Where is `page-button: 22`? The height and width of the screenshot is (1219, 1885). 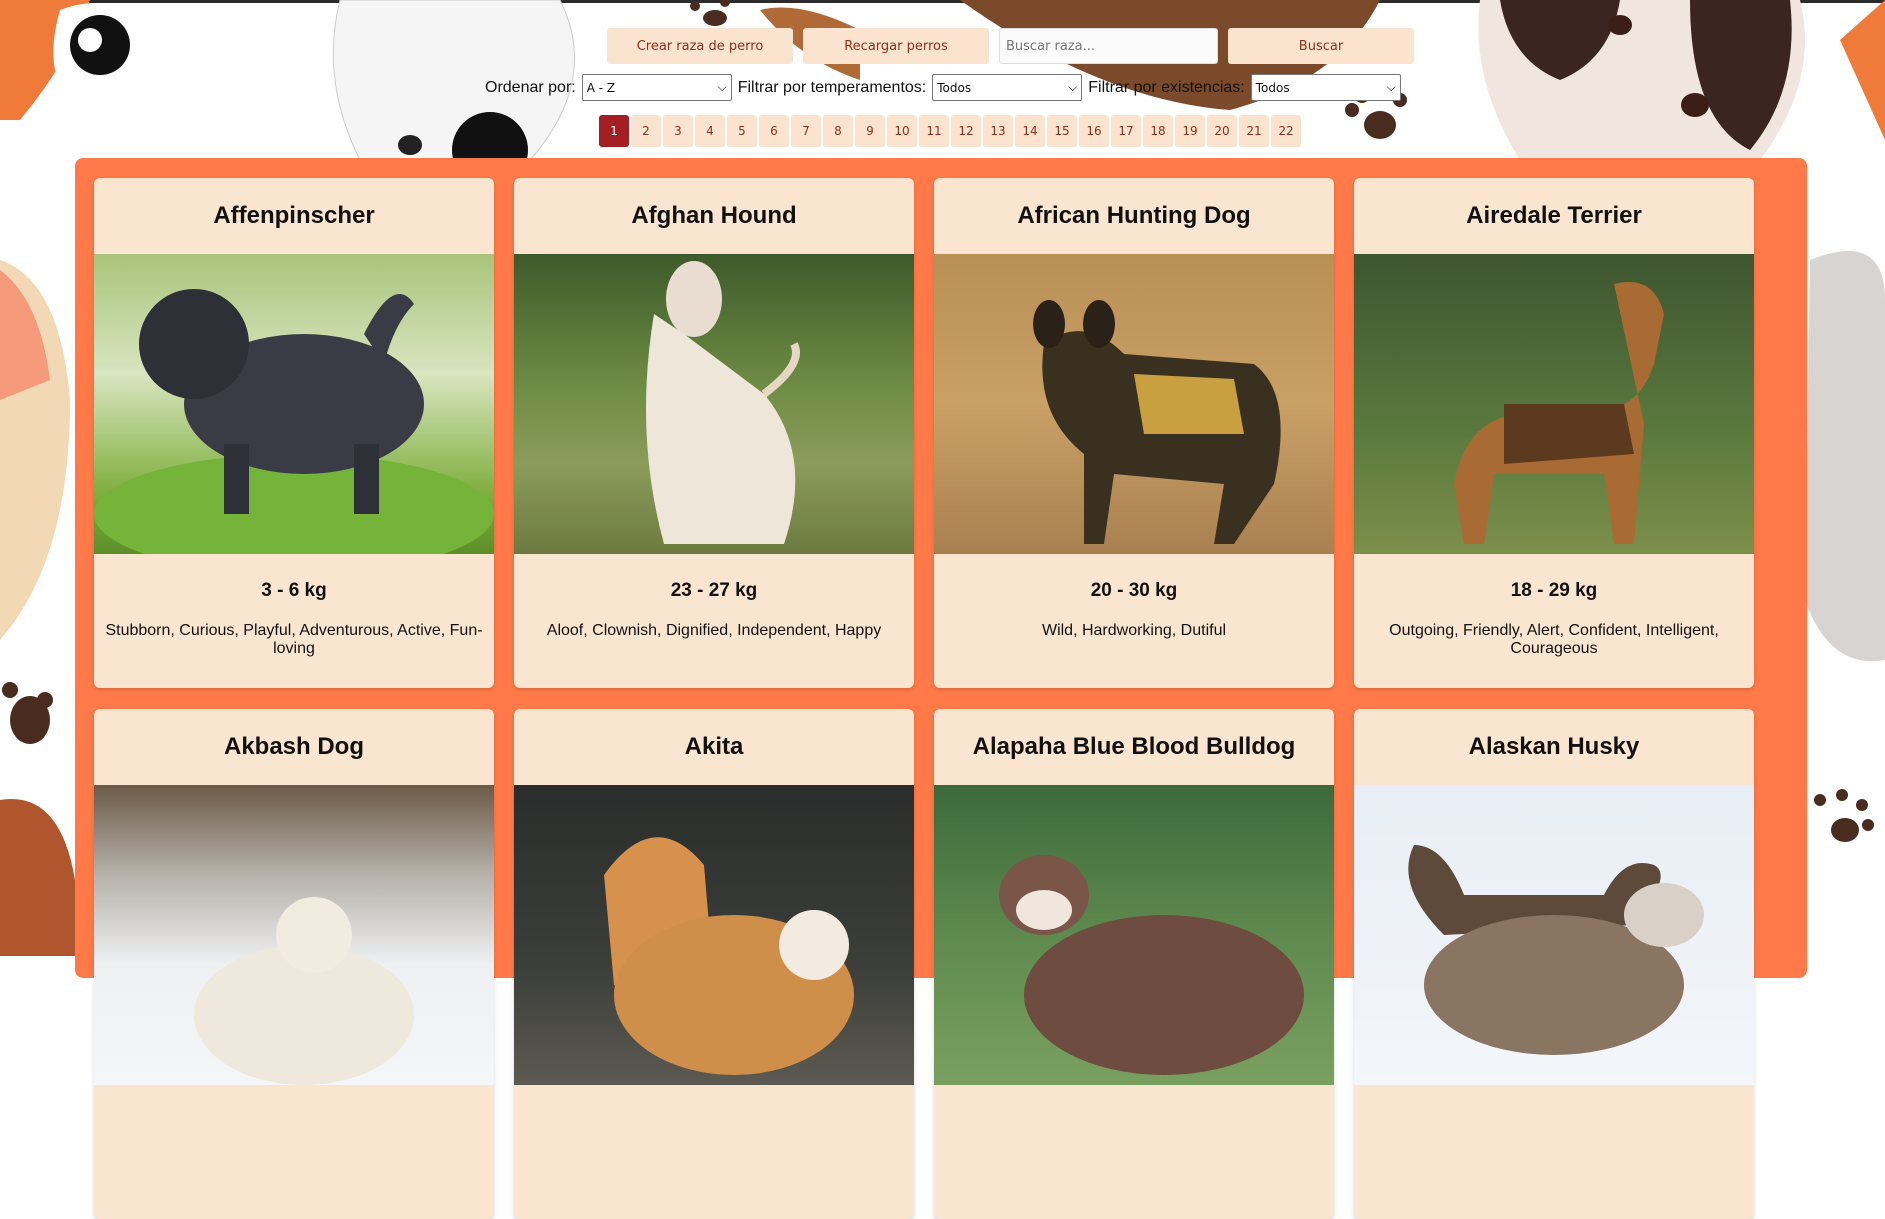
page-button: 22 is located at coordinates (1286, 131).